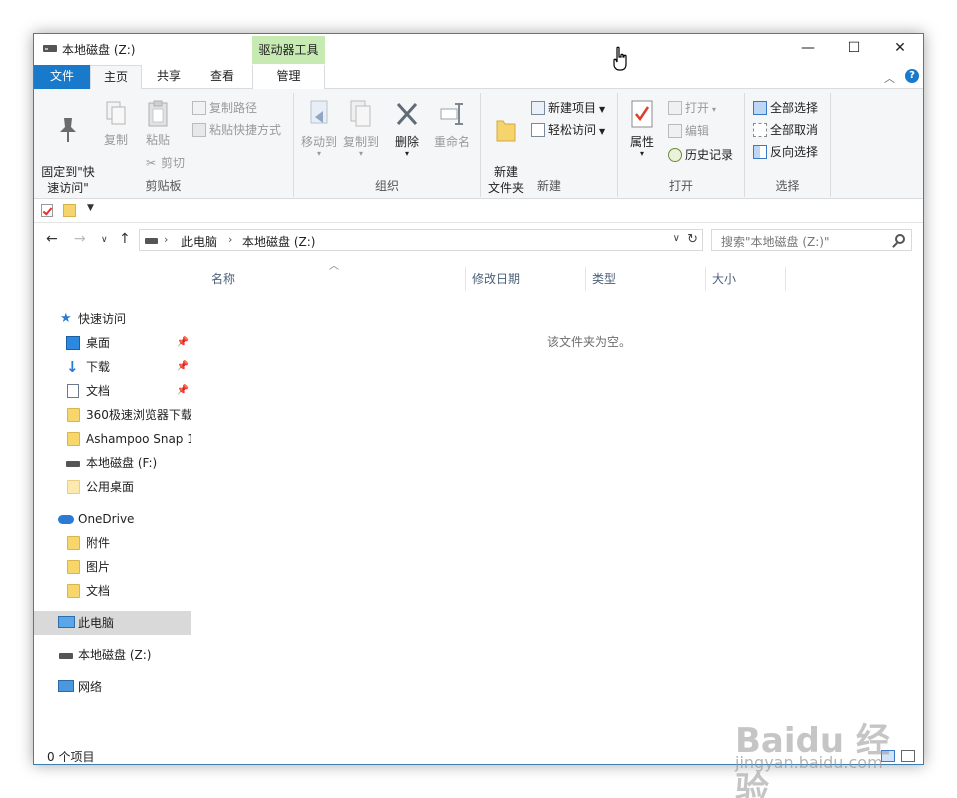 This screenshot has height=798, width=957. What do you see at coordinates (692, 239) in the screenshot?
I see `refresh-icon: ↻` at bounding box center [692, 239].